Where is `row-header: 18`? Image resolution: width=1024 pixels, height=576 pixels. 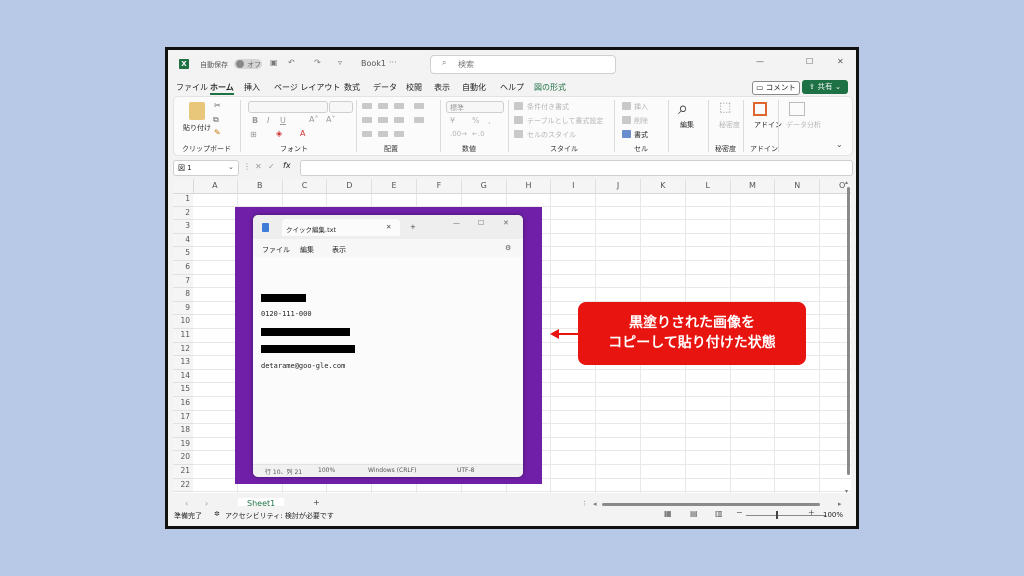
row-header: 18 is located at coordinates (183, 431).